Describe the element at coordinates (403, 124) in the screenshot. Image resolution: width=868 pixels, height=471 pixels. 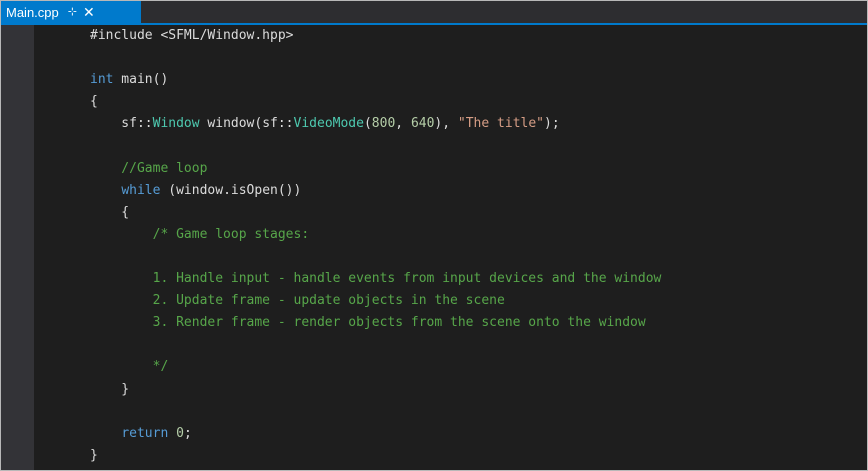
I see `code-token: ,` at that location.